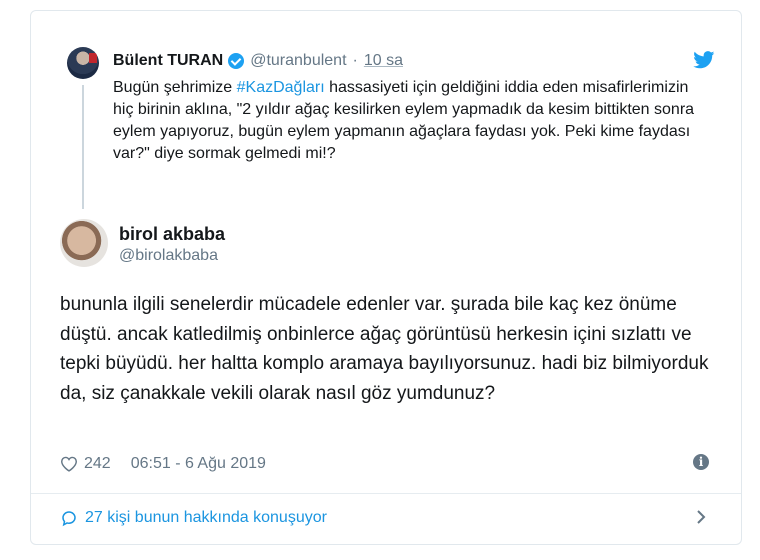 This screenshot has height=560, width=760. What do you see at coordinates (704, 60) in the screenshot?
I see `twitter-bird-icon` at bounding box center [704, 60].